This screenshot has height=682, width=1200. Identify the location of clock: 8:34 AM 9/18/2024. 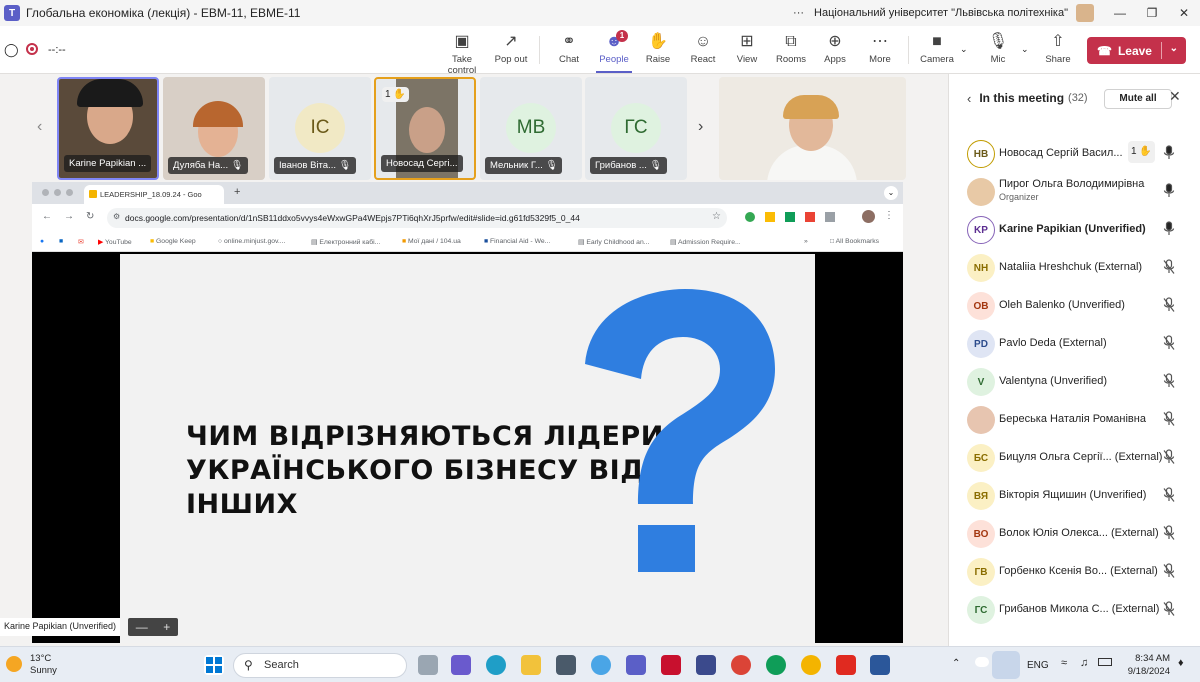
(1149, 665).